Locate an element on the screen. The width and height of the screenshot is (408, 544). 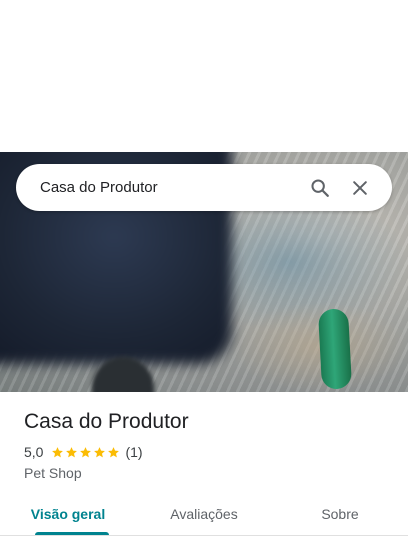
tab-about: Sobre is located at coordinates (340, 516).